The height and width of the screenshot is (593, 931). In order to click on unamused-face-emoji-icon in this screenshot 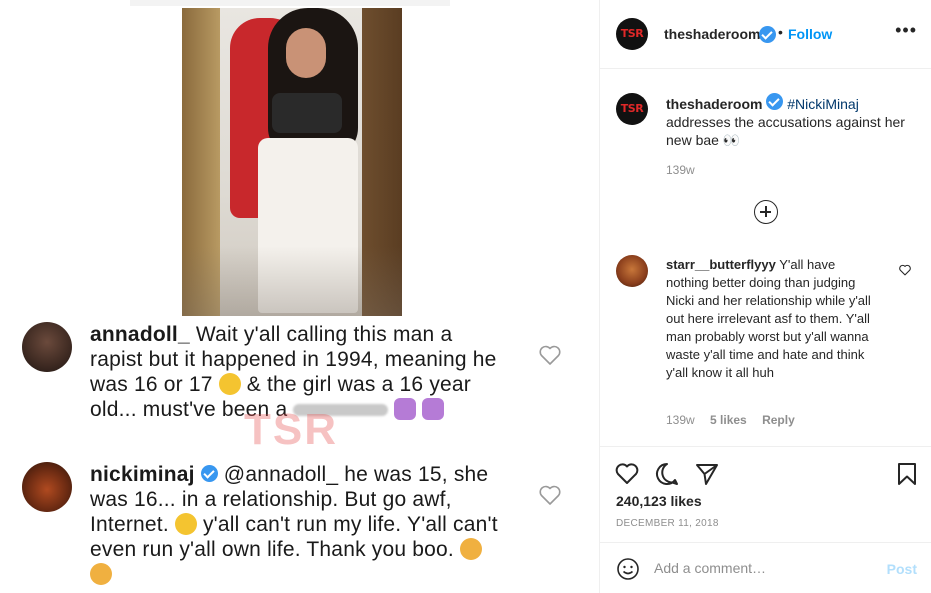, I will do `click(185, 524)`.